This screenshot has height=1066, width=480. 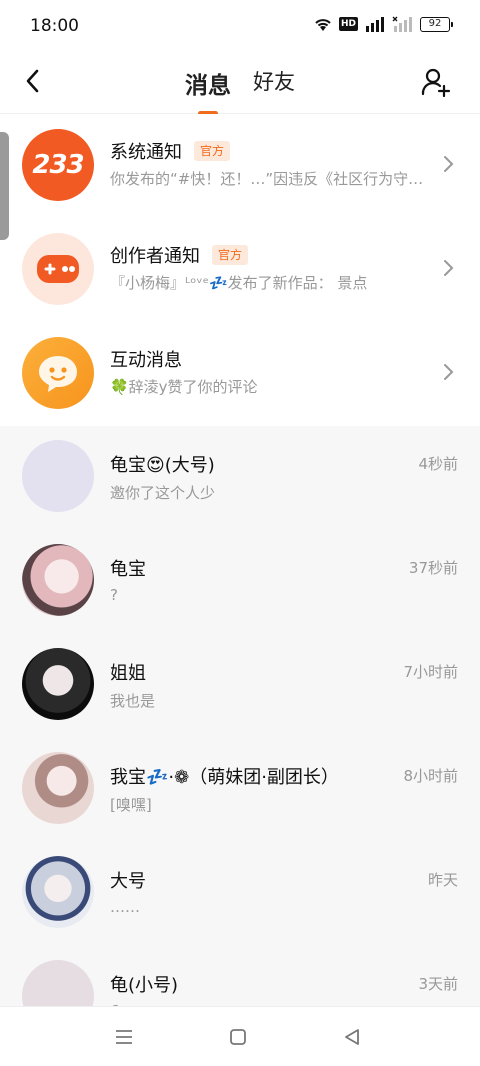 I want to click on creator-notification-row: 创作者通知 官方 『小杨梅』ᴸᵒᵛᵉ💤发布了新作品： 景点, so click(x=240, y=270).